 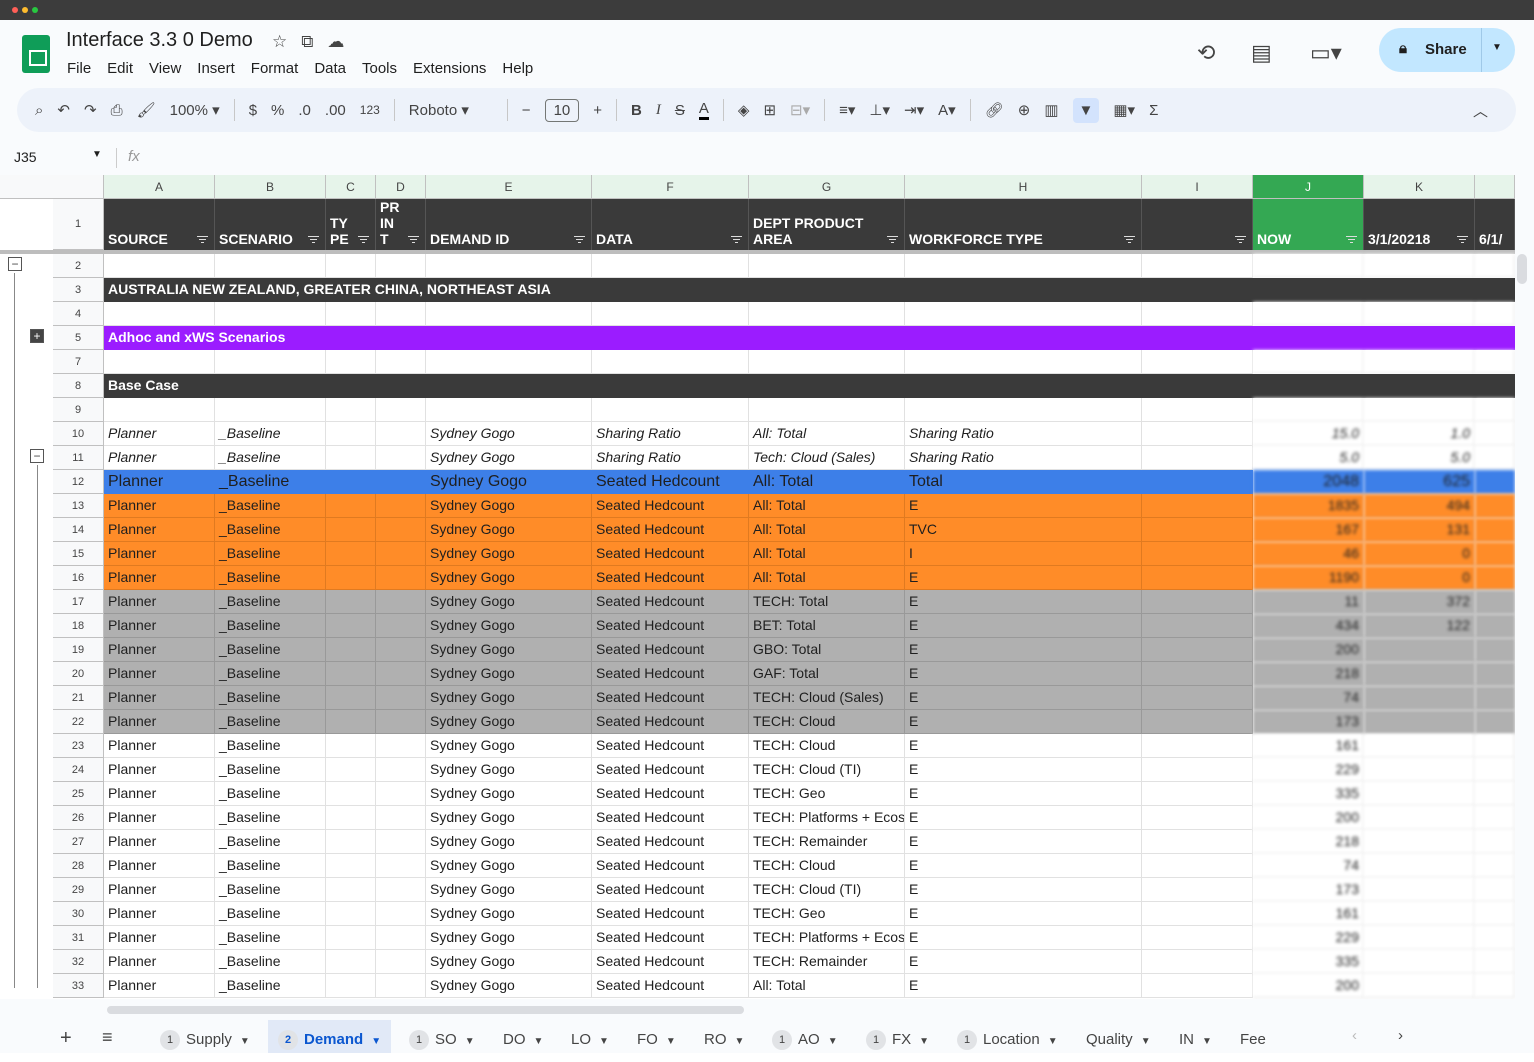 I want to click on row-header: 11, so click(x=78, y=458).